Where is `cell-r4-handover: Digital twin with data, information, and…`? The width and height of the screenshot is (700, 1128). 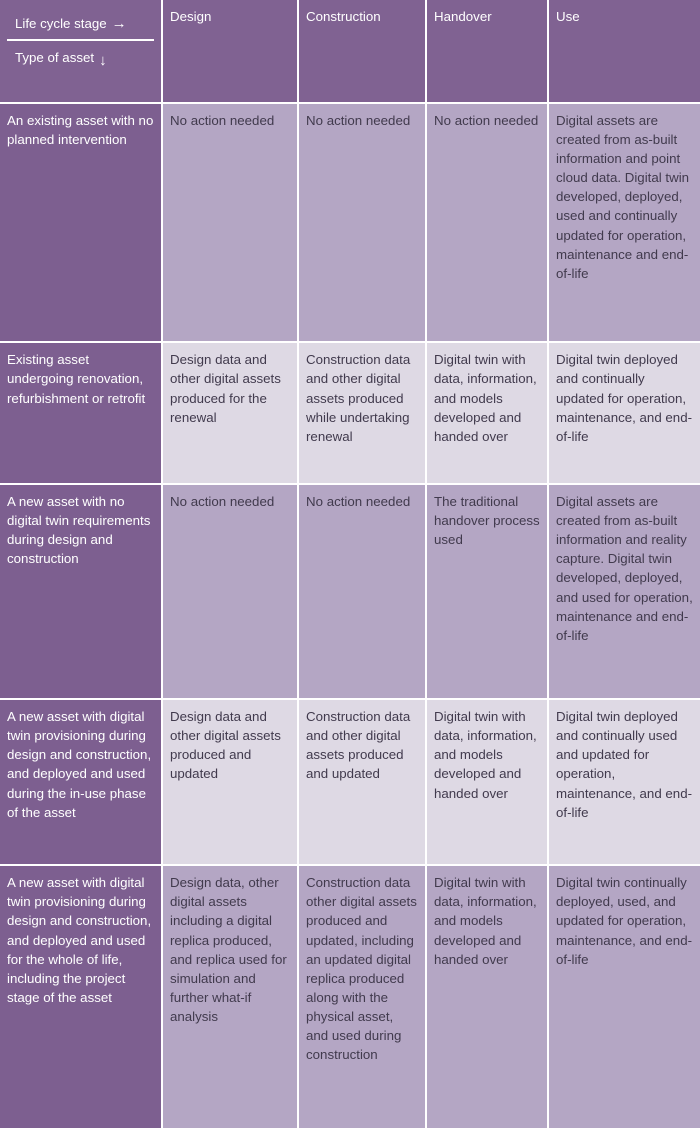
cell-r4-handover: Digital twin with data, information, and… is located at coordinates (487, 783).